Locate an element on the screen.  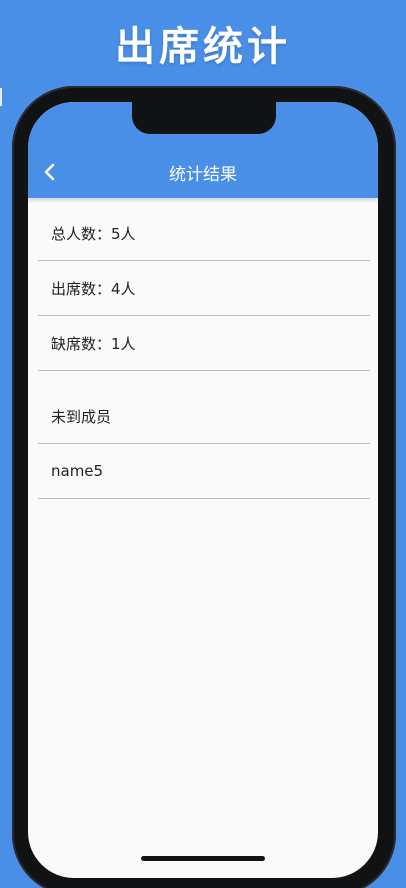
page-title: 统计结果 is located at coordinates (203, 175).